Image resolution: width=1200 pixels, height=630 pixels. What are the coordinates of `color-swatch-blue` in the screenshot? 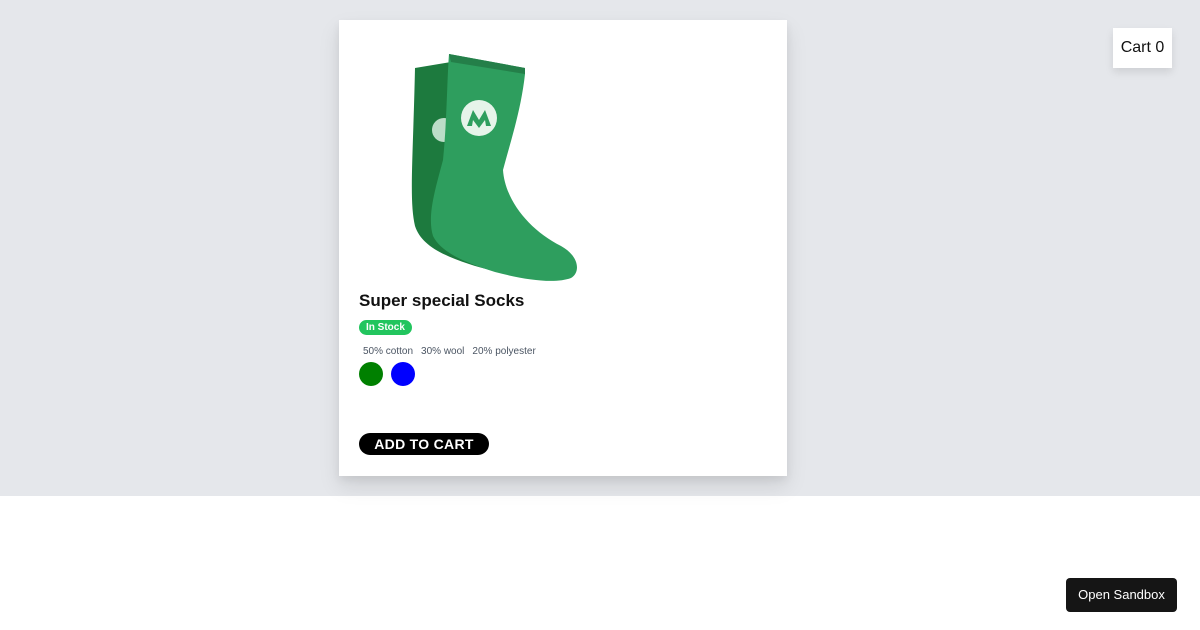 It's located at (403, 374).